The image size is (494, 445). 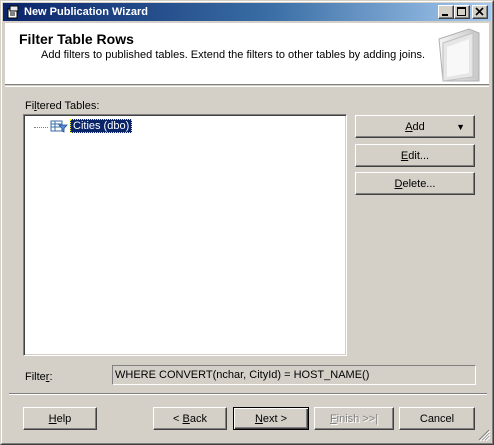 What do you see at coordinates (190, 418) in the screenshot?
I see `back-button: < Back` at bounding box center [190, 418].